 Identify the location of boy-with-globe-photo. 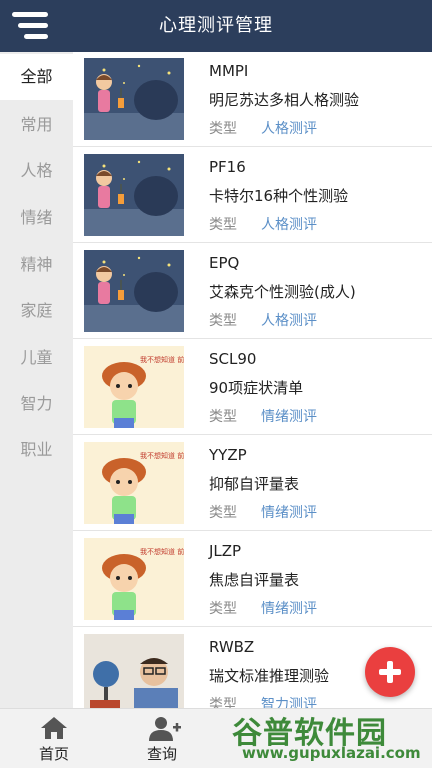
(134, 671).